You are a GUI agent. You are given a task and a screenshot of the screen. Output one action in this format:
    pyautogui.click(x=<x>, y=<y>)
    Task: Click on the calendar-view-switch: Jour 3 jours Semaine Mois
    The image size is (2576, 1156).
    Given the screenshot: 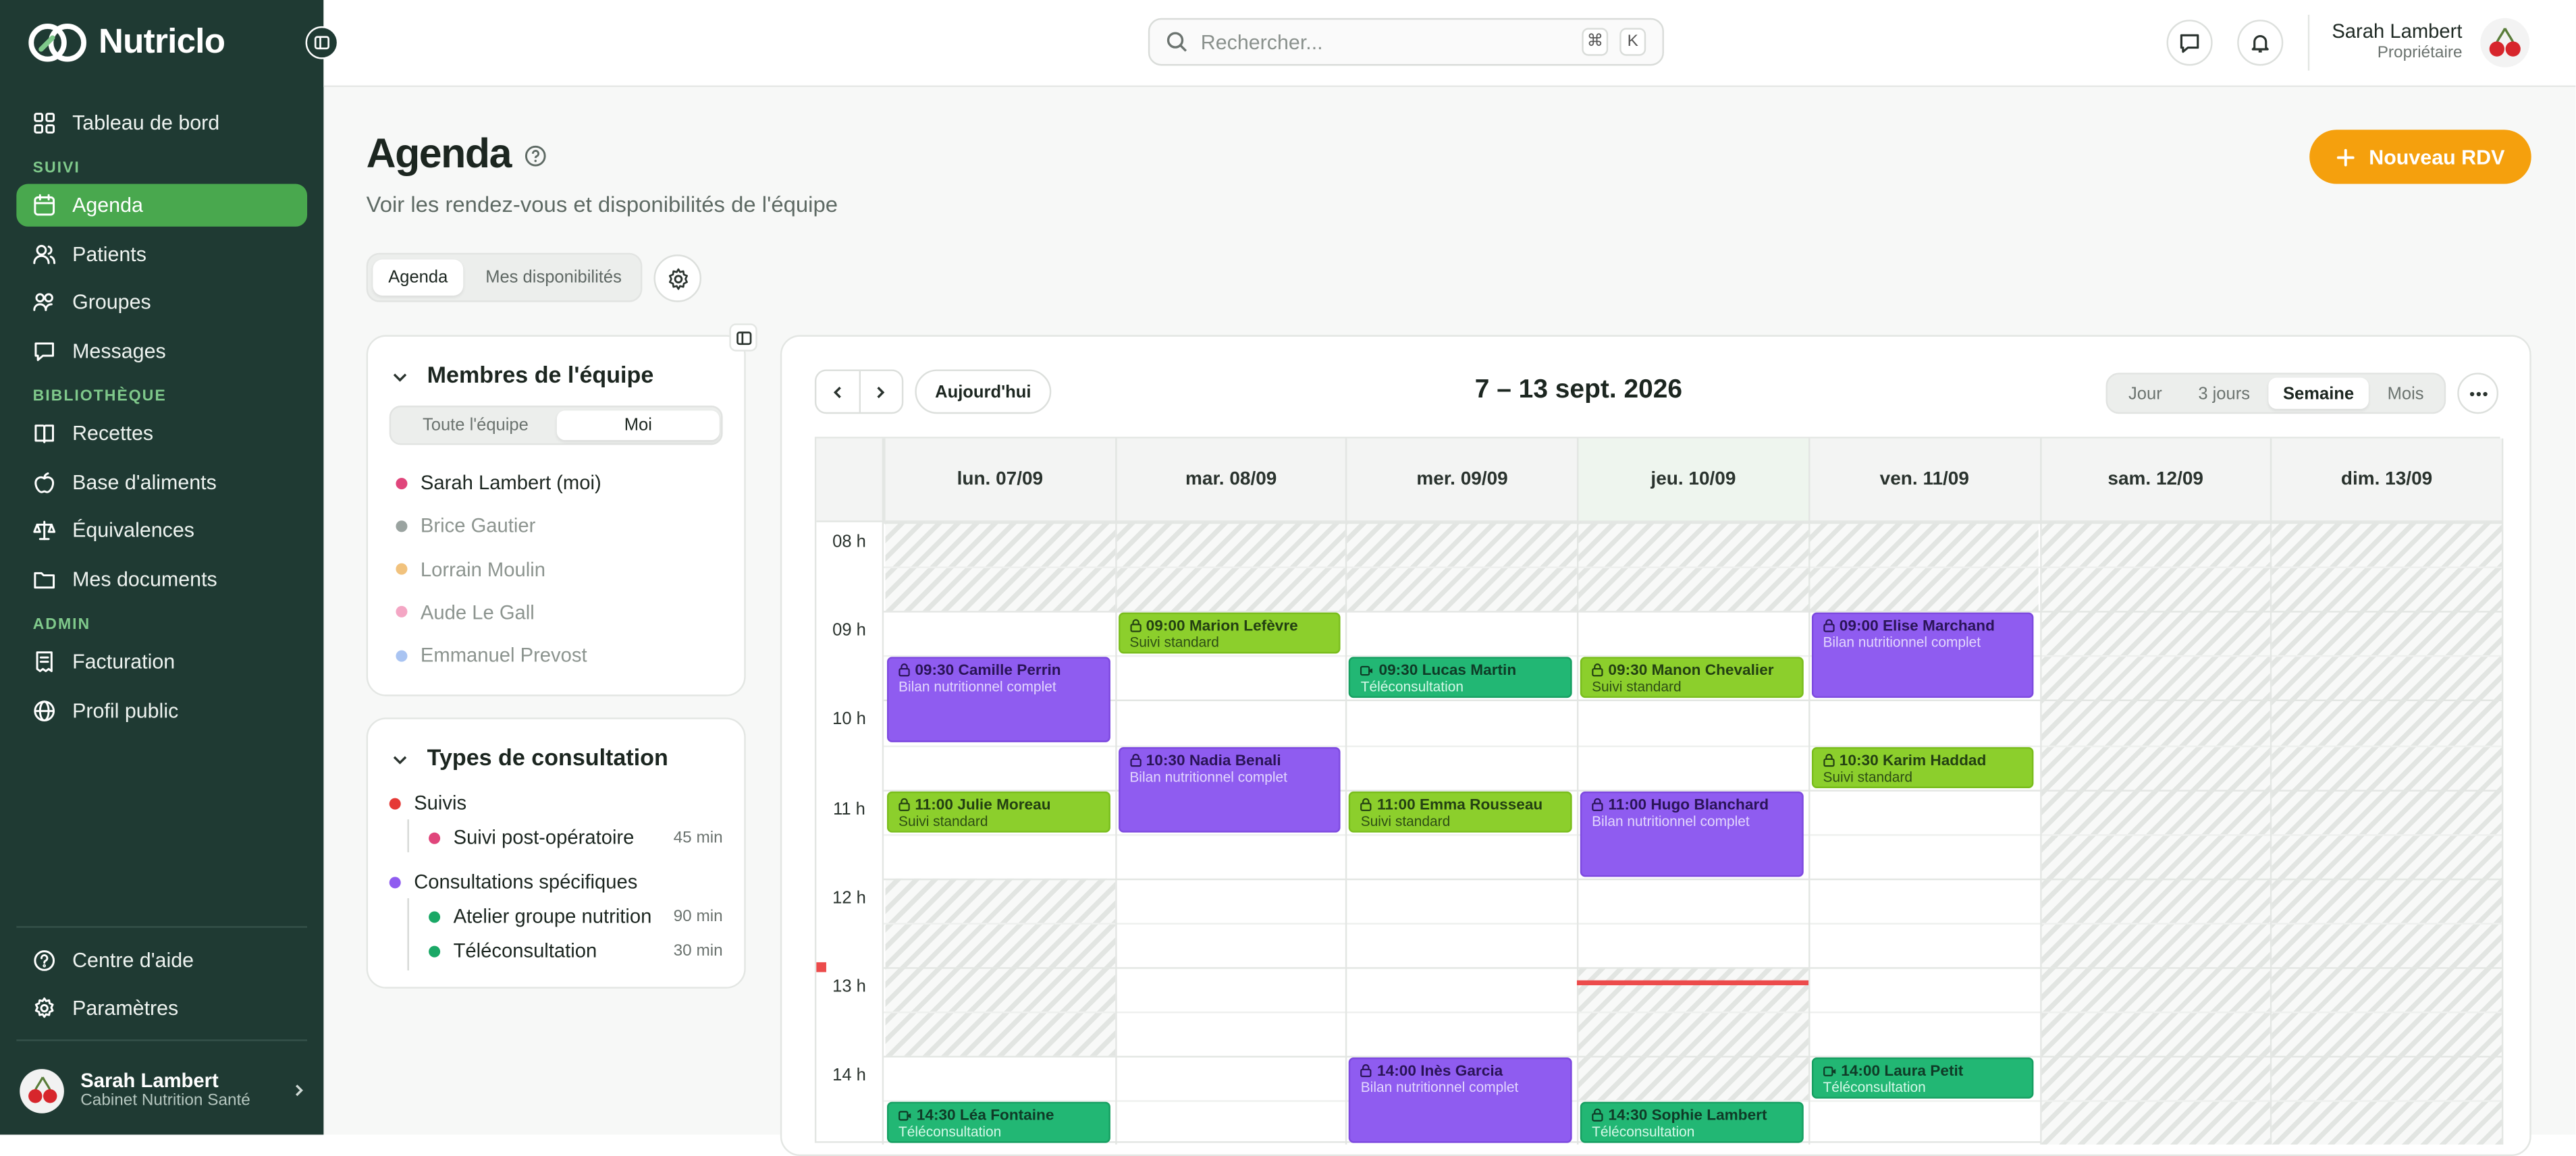 What is the action you would take?
    pyautogui.click(x=2275, y=393)
    